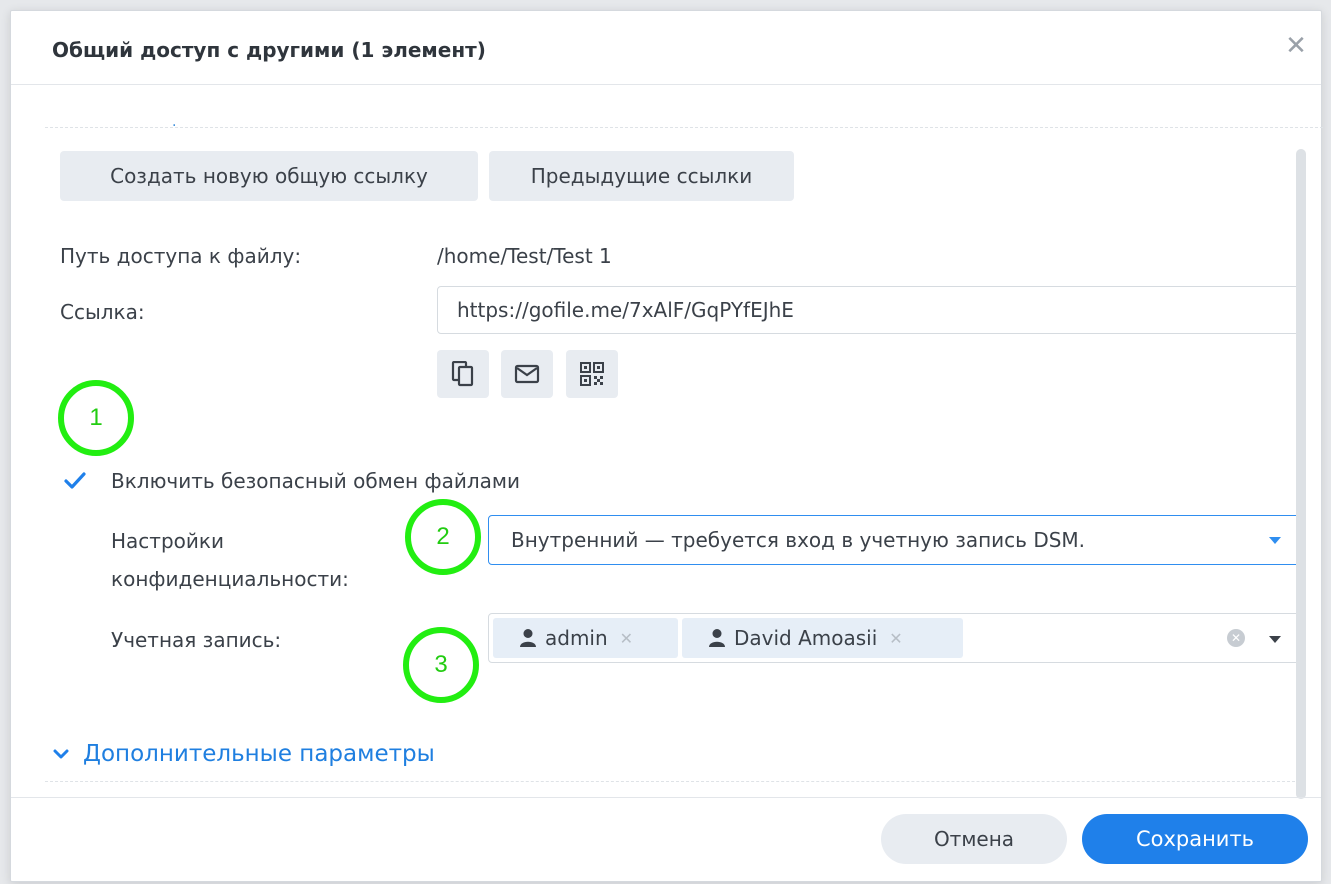 Image resolution: width=1331 pixels, height=884 pixels. Describe the element at coordinates (806, 638) in the screenshot. I see `account-tag-label: David Amoasii` at that location.